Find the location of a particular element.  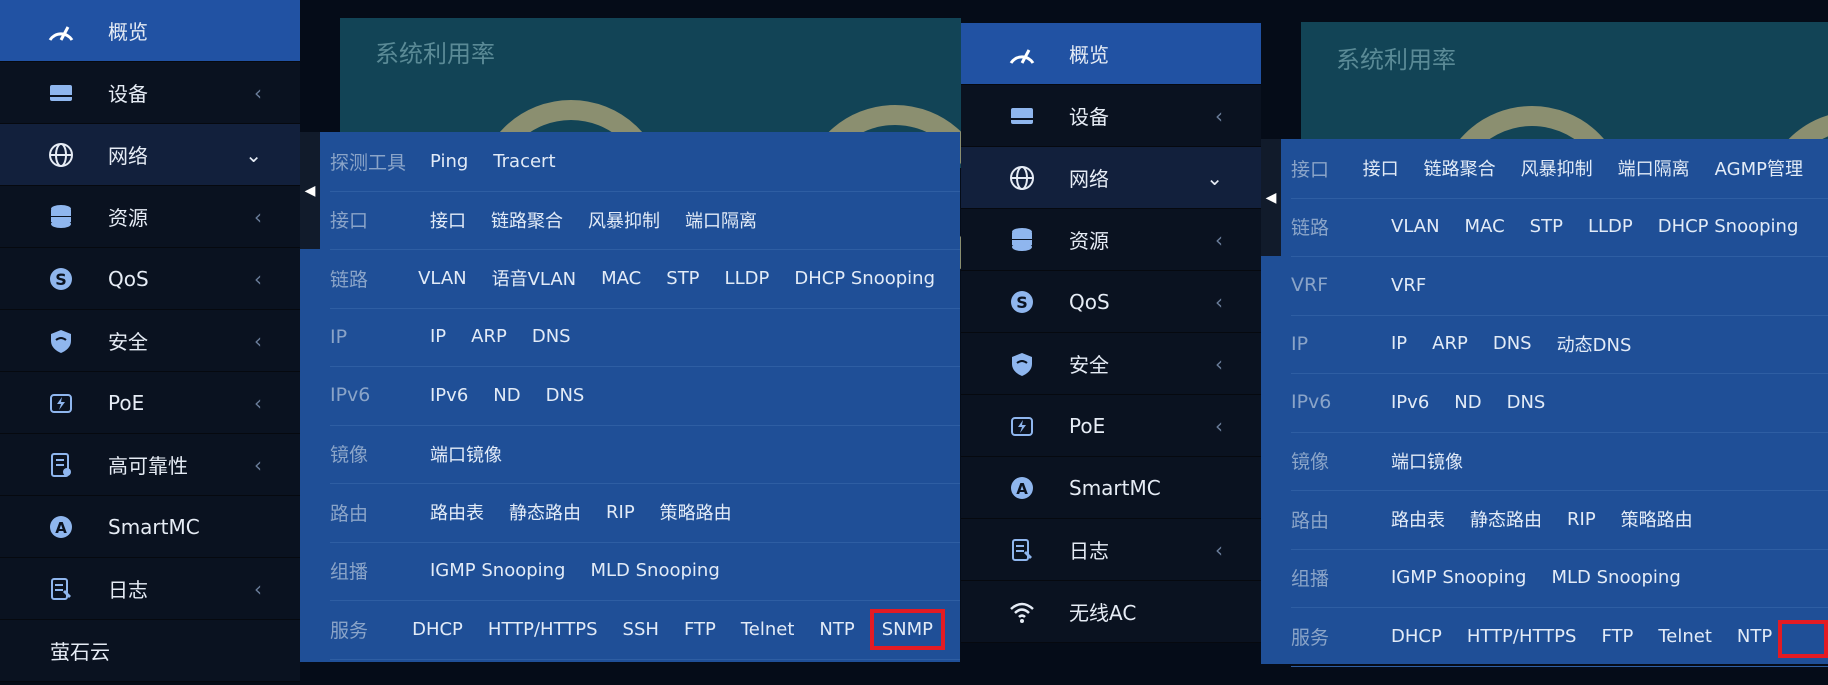

flyout-link: Tracert is located at coordinates (524, 161).